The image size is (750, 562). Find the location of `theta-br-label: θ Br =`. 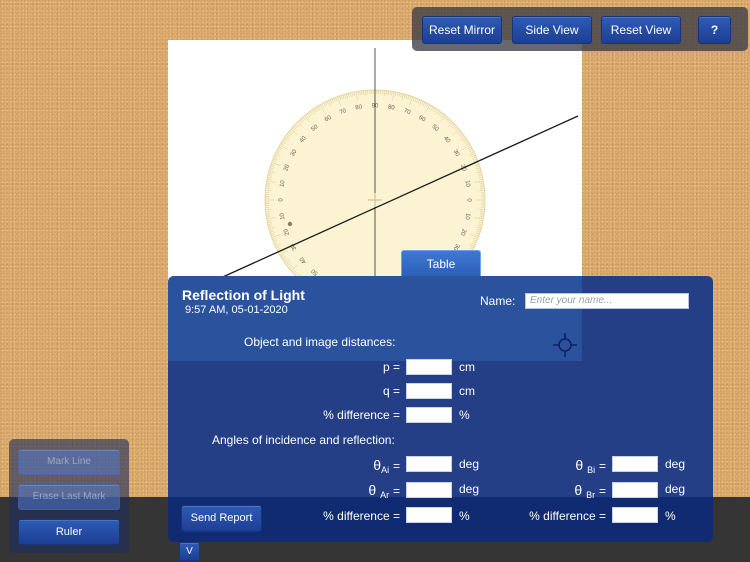

theta-br-label: θ Br = is located at coordinates (590, 491).